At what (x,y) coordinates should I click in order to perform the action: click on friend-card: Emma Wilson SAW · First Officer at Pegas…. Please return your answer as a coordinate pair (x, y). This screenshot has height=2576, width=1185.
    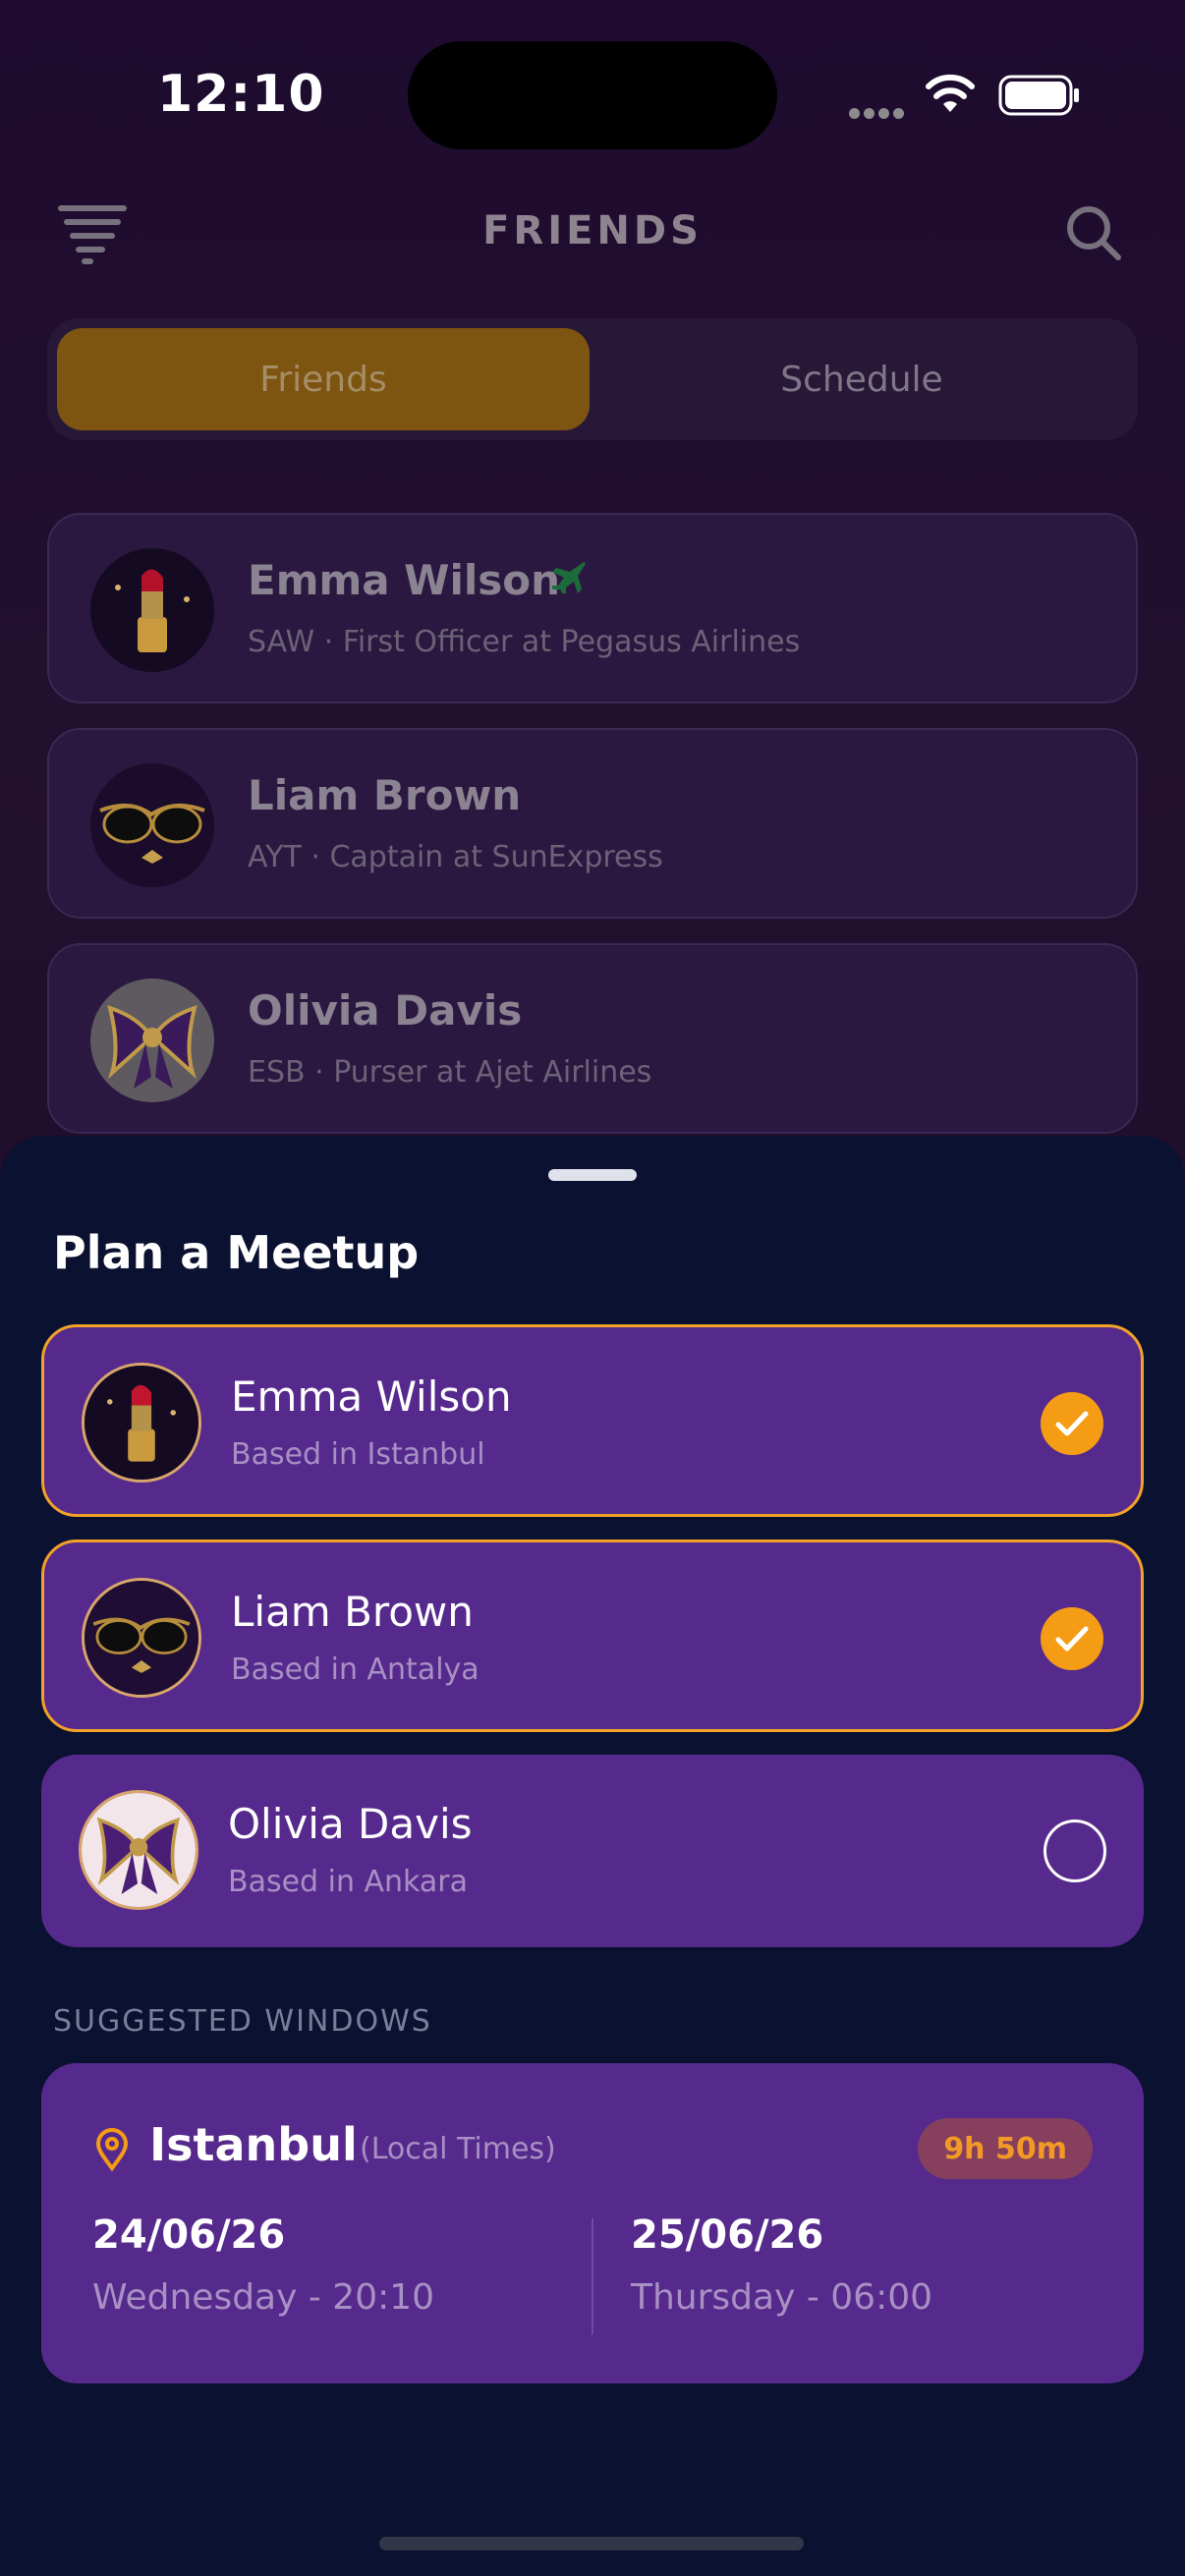
    Looking at the image, I should click on (592, 608).